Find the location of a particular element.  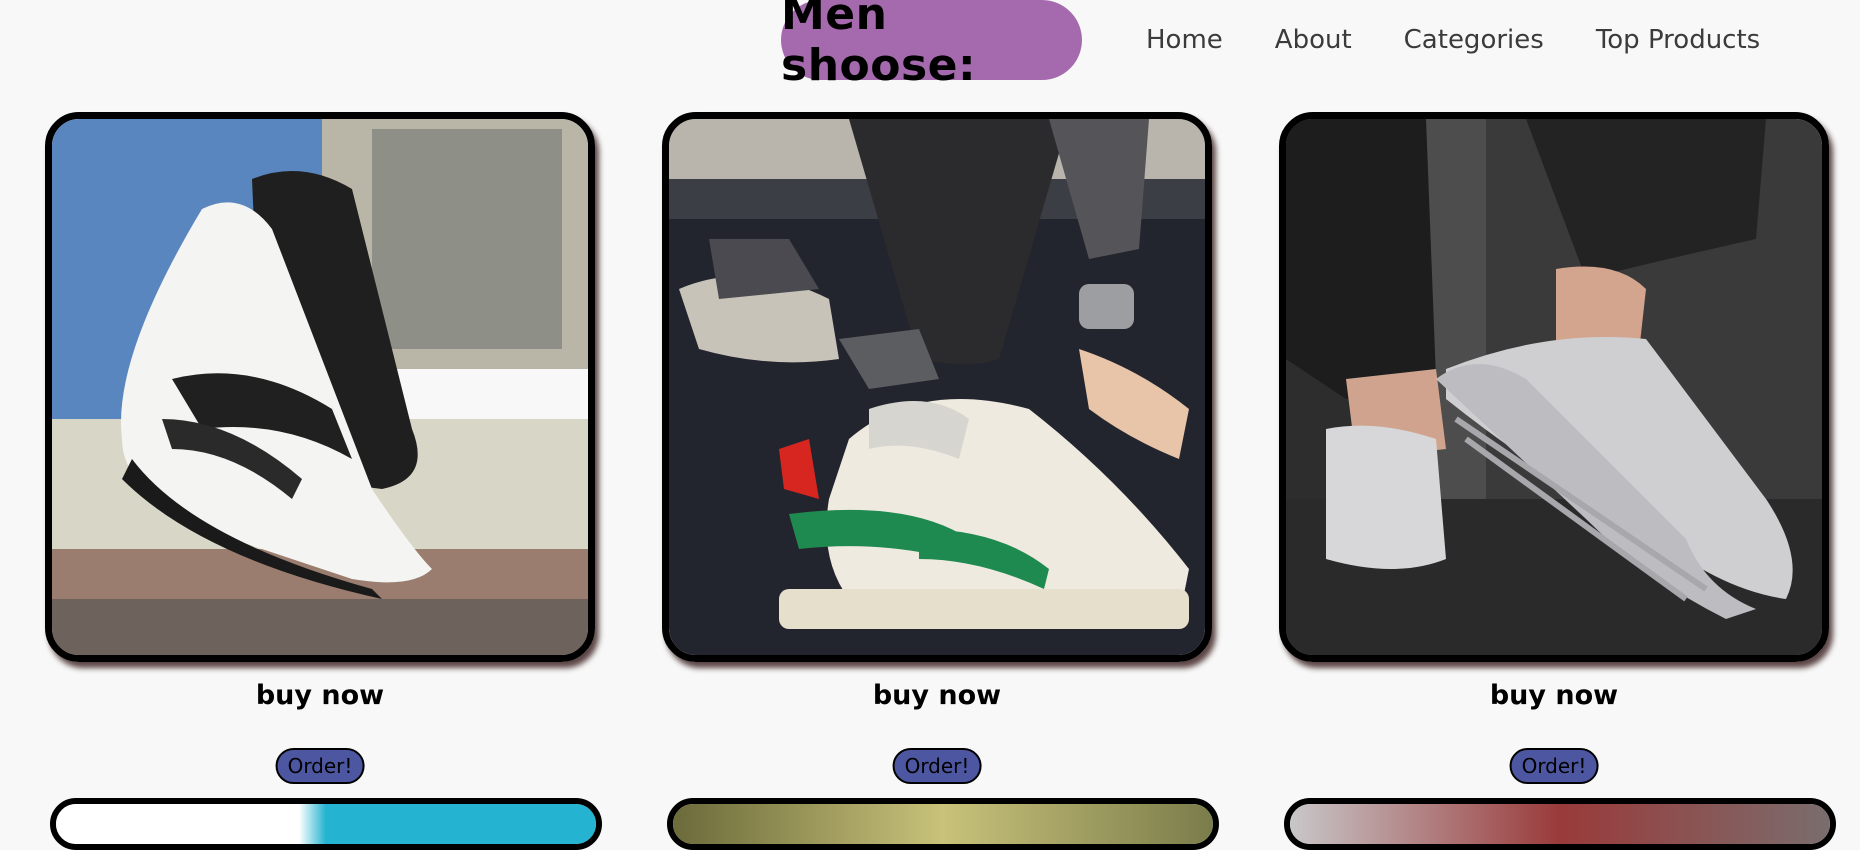

nav-categories: Categories is located at coordinates (1474, 40).